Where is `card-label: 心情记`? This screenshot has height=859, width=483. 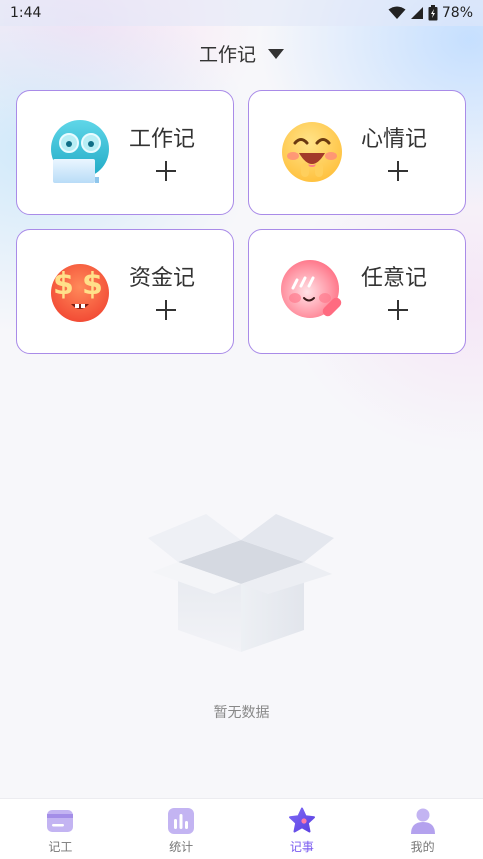
card-label: 心情记 is located at coordinates (394, 139).